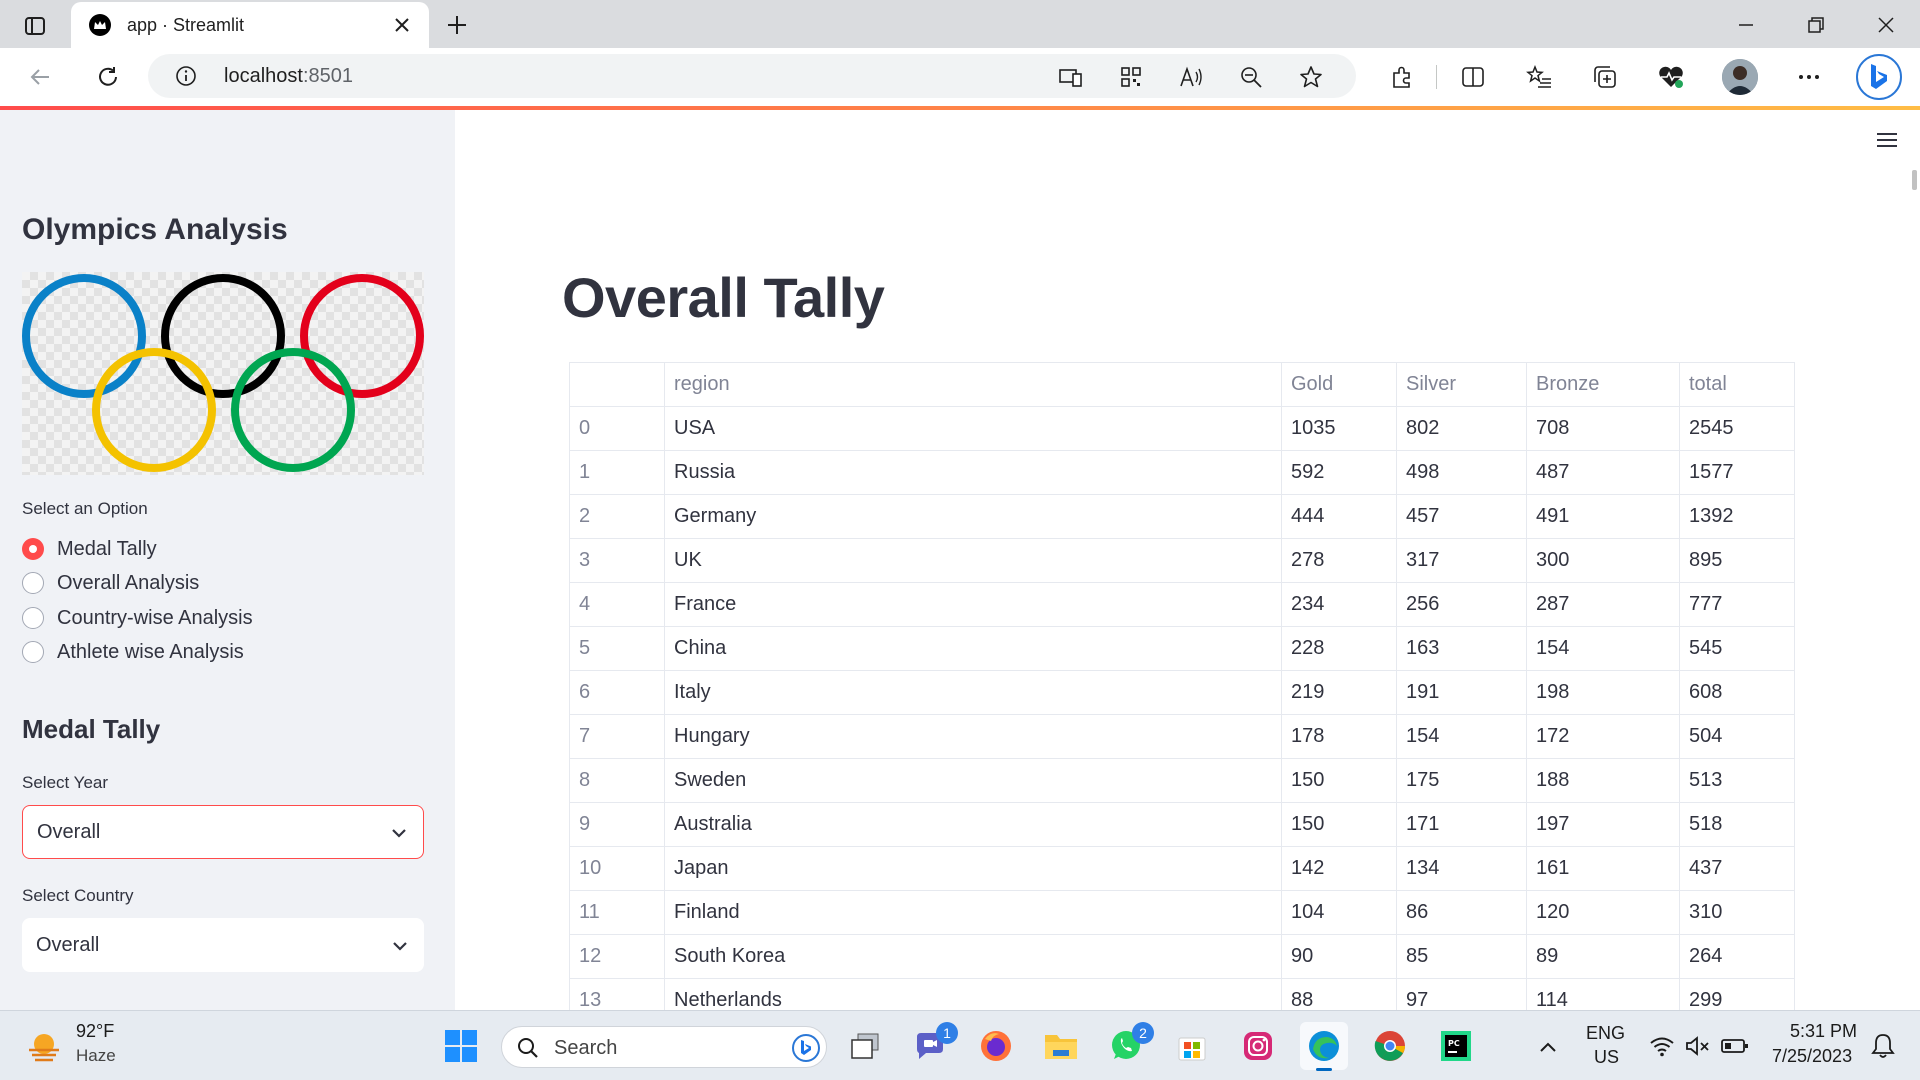 The height and width of the screenshot is (1080, 1920). Describe the element at coordinates (1883, 1046) in the screenshot. I see `notification-bell-icon` at that location.